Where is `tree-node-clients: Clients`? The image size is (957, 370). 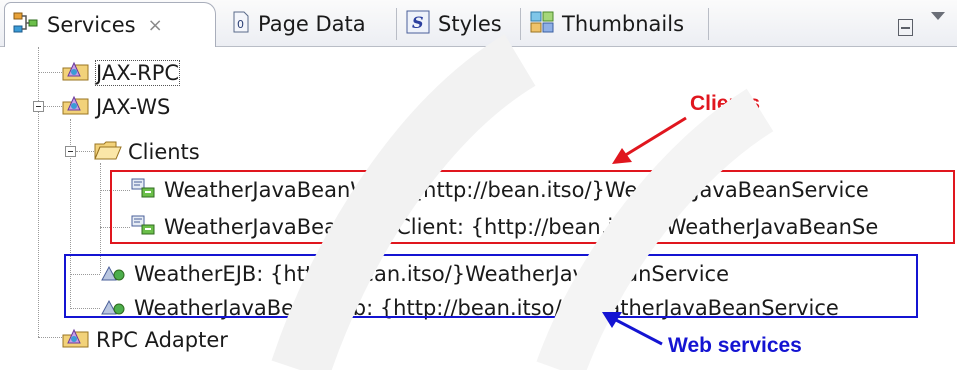 tree-node-clients: Clients is located at coordinates (147, 152).